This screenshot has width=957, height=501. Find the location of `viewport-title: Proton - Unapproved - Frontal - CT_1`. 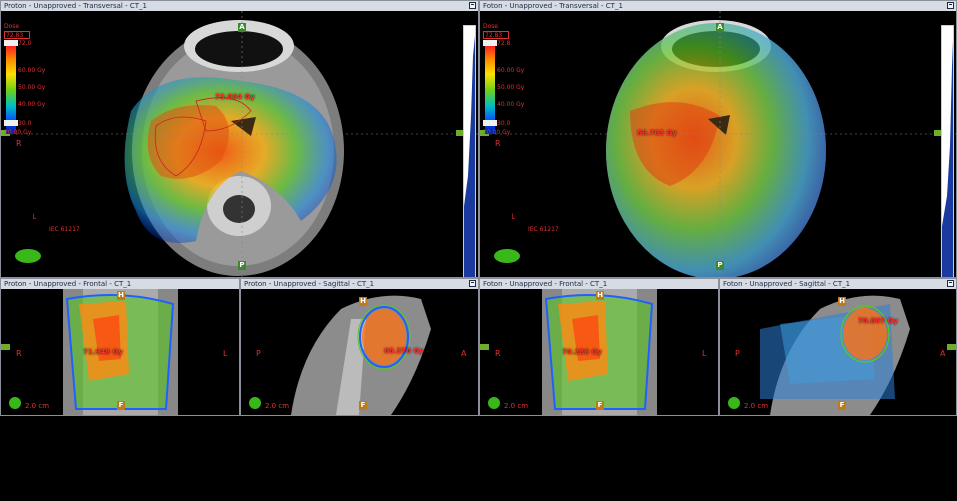

viewport-title: Proton - Unapproved - Frontal - CT_1 is located at coordinates (68, 284).